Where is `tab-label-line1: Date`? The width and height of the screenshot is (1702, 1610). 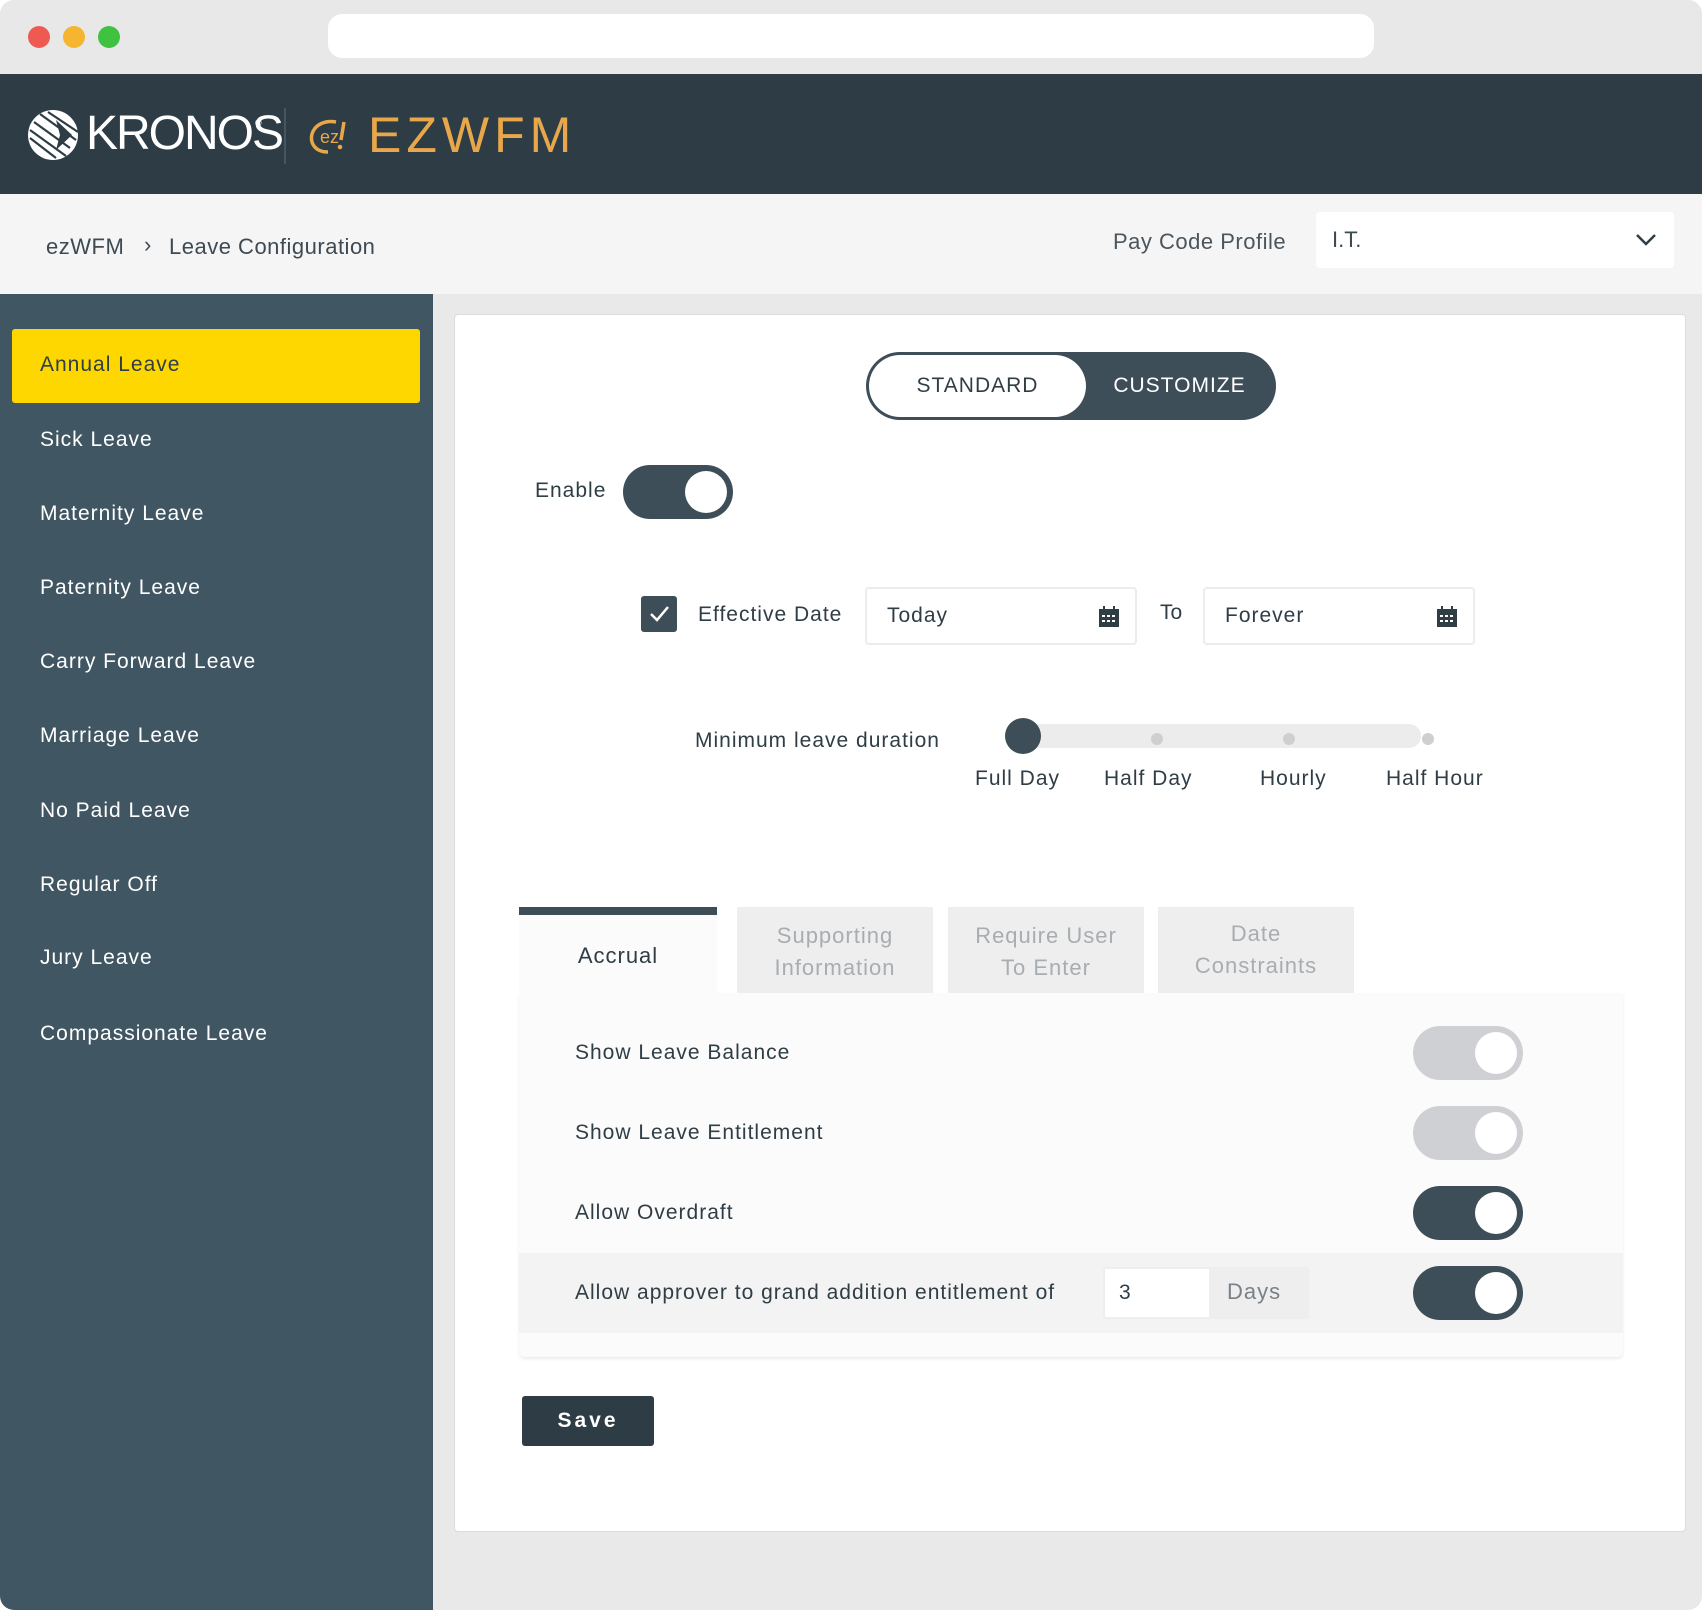
tab-label-line1: Date is located at coordinates (1256, 933).